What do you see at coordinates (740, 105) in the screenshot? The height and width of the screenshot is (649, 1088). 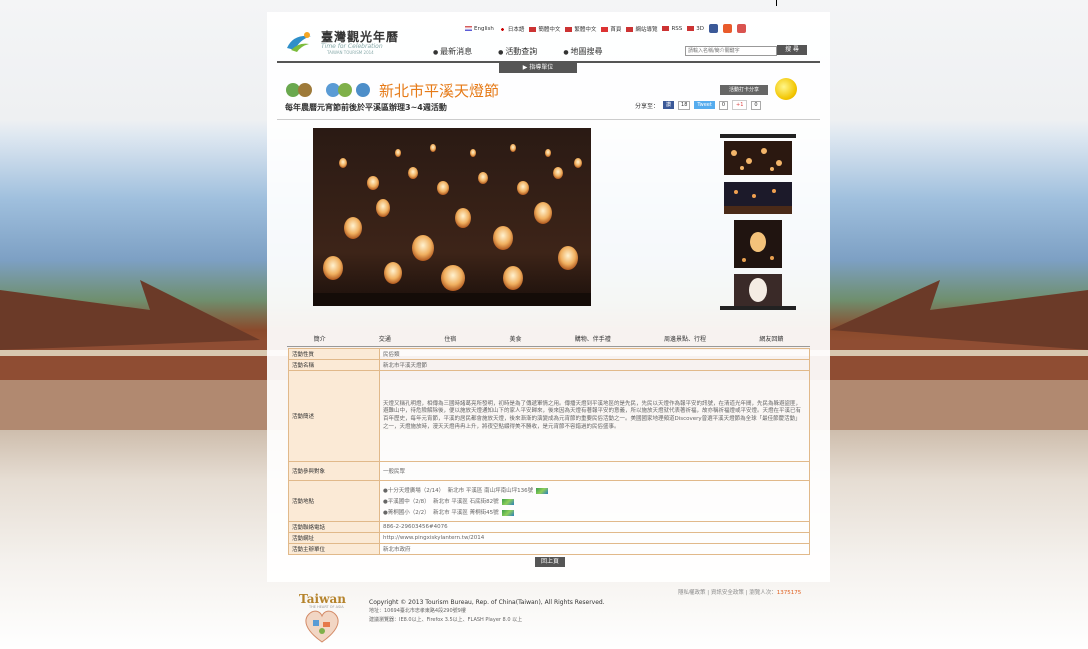 I see `google-plus-button: +1` at bounding box center [740, 105].